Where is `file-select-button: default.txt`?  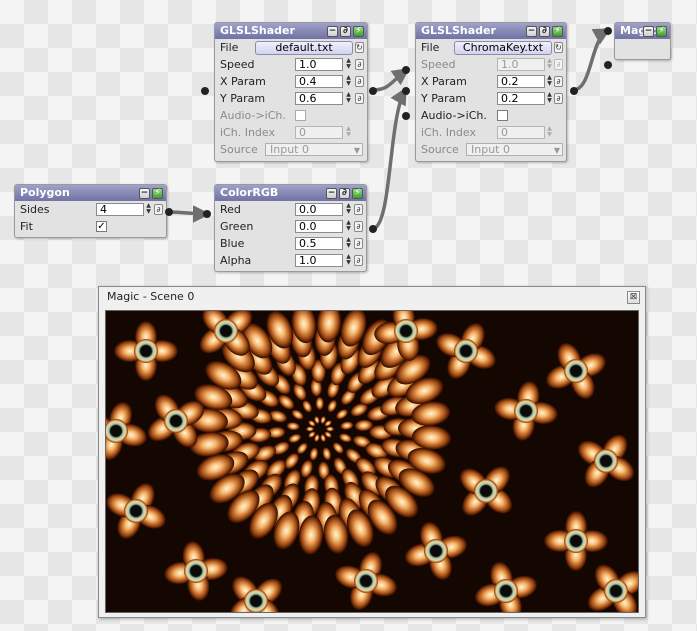 file-select-button: default.txt is located at coordinates (304, 48).